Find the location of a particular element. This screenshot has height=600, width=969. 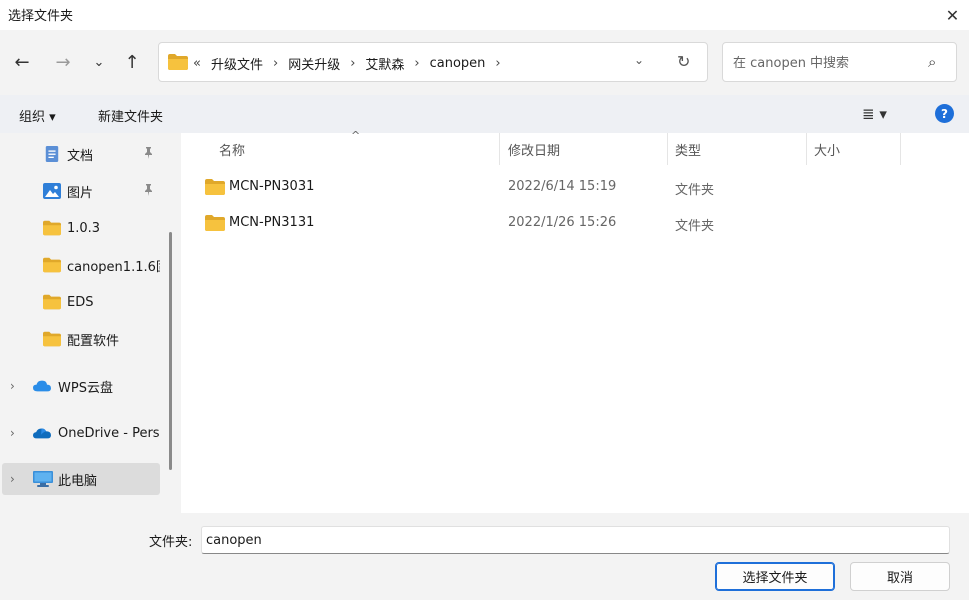

sidebar-item-pictures: 图片 is located at coordinates (80, 191).